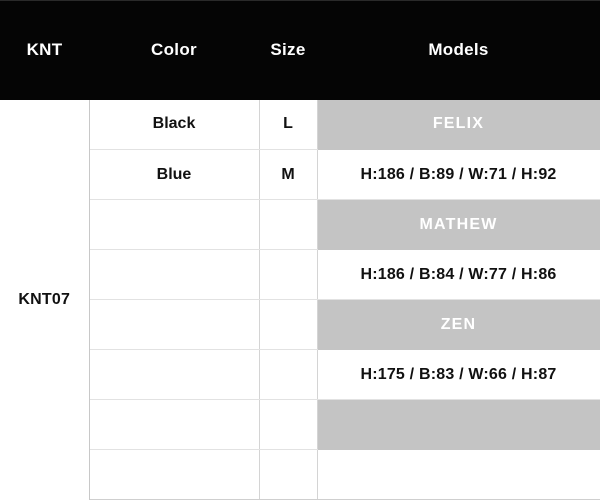  I want to click on color-cell: Blue, so click(174, 174).